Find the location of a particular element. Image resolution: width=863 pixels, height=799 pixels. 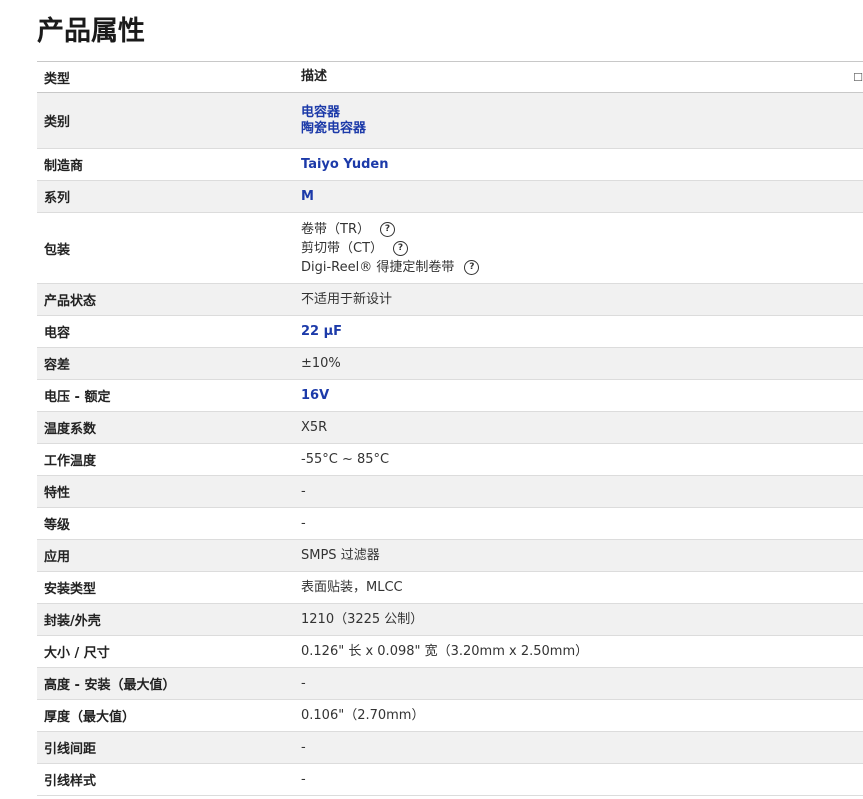

attribute-value-cell: 0.126" 长 x 0.098" 宽（3.20mm x 2.50mm） is located at coordinates (577, 652).